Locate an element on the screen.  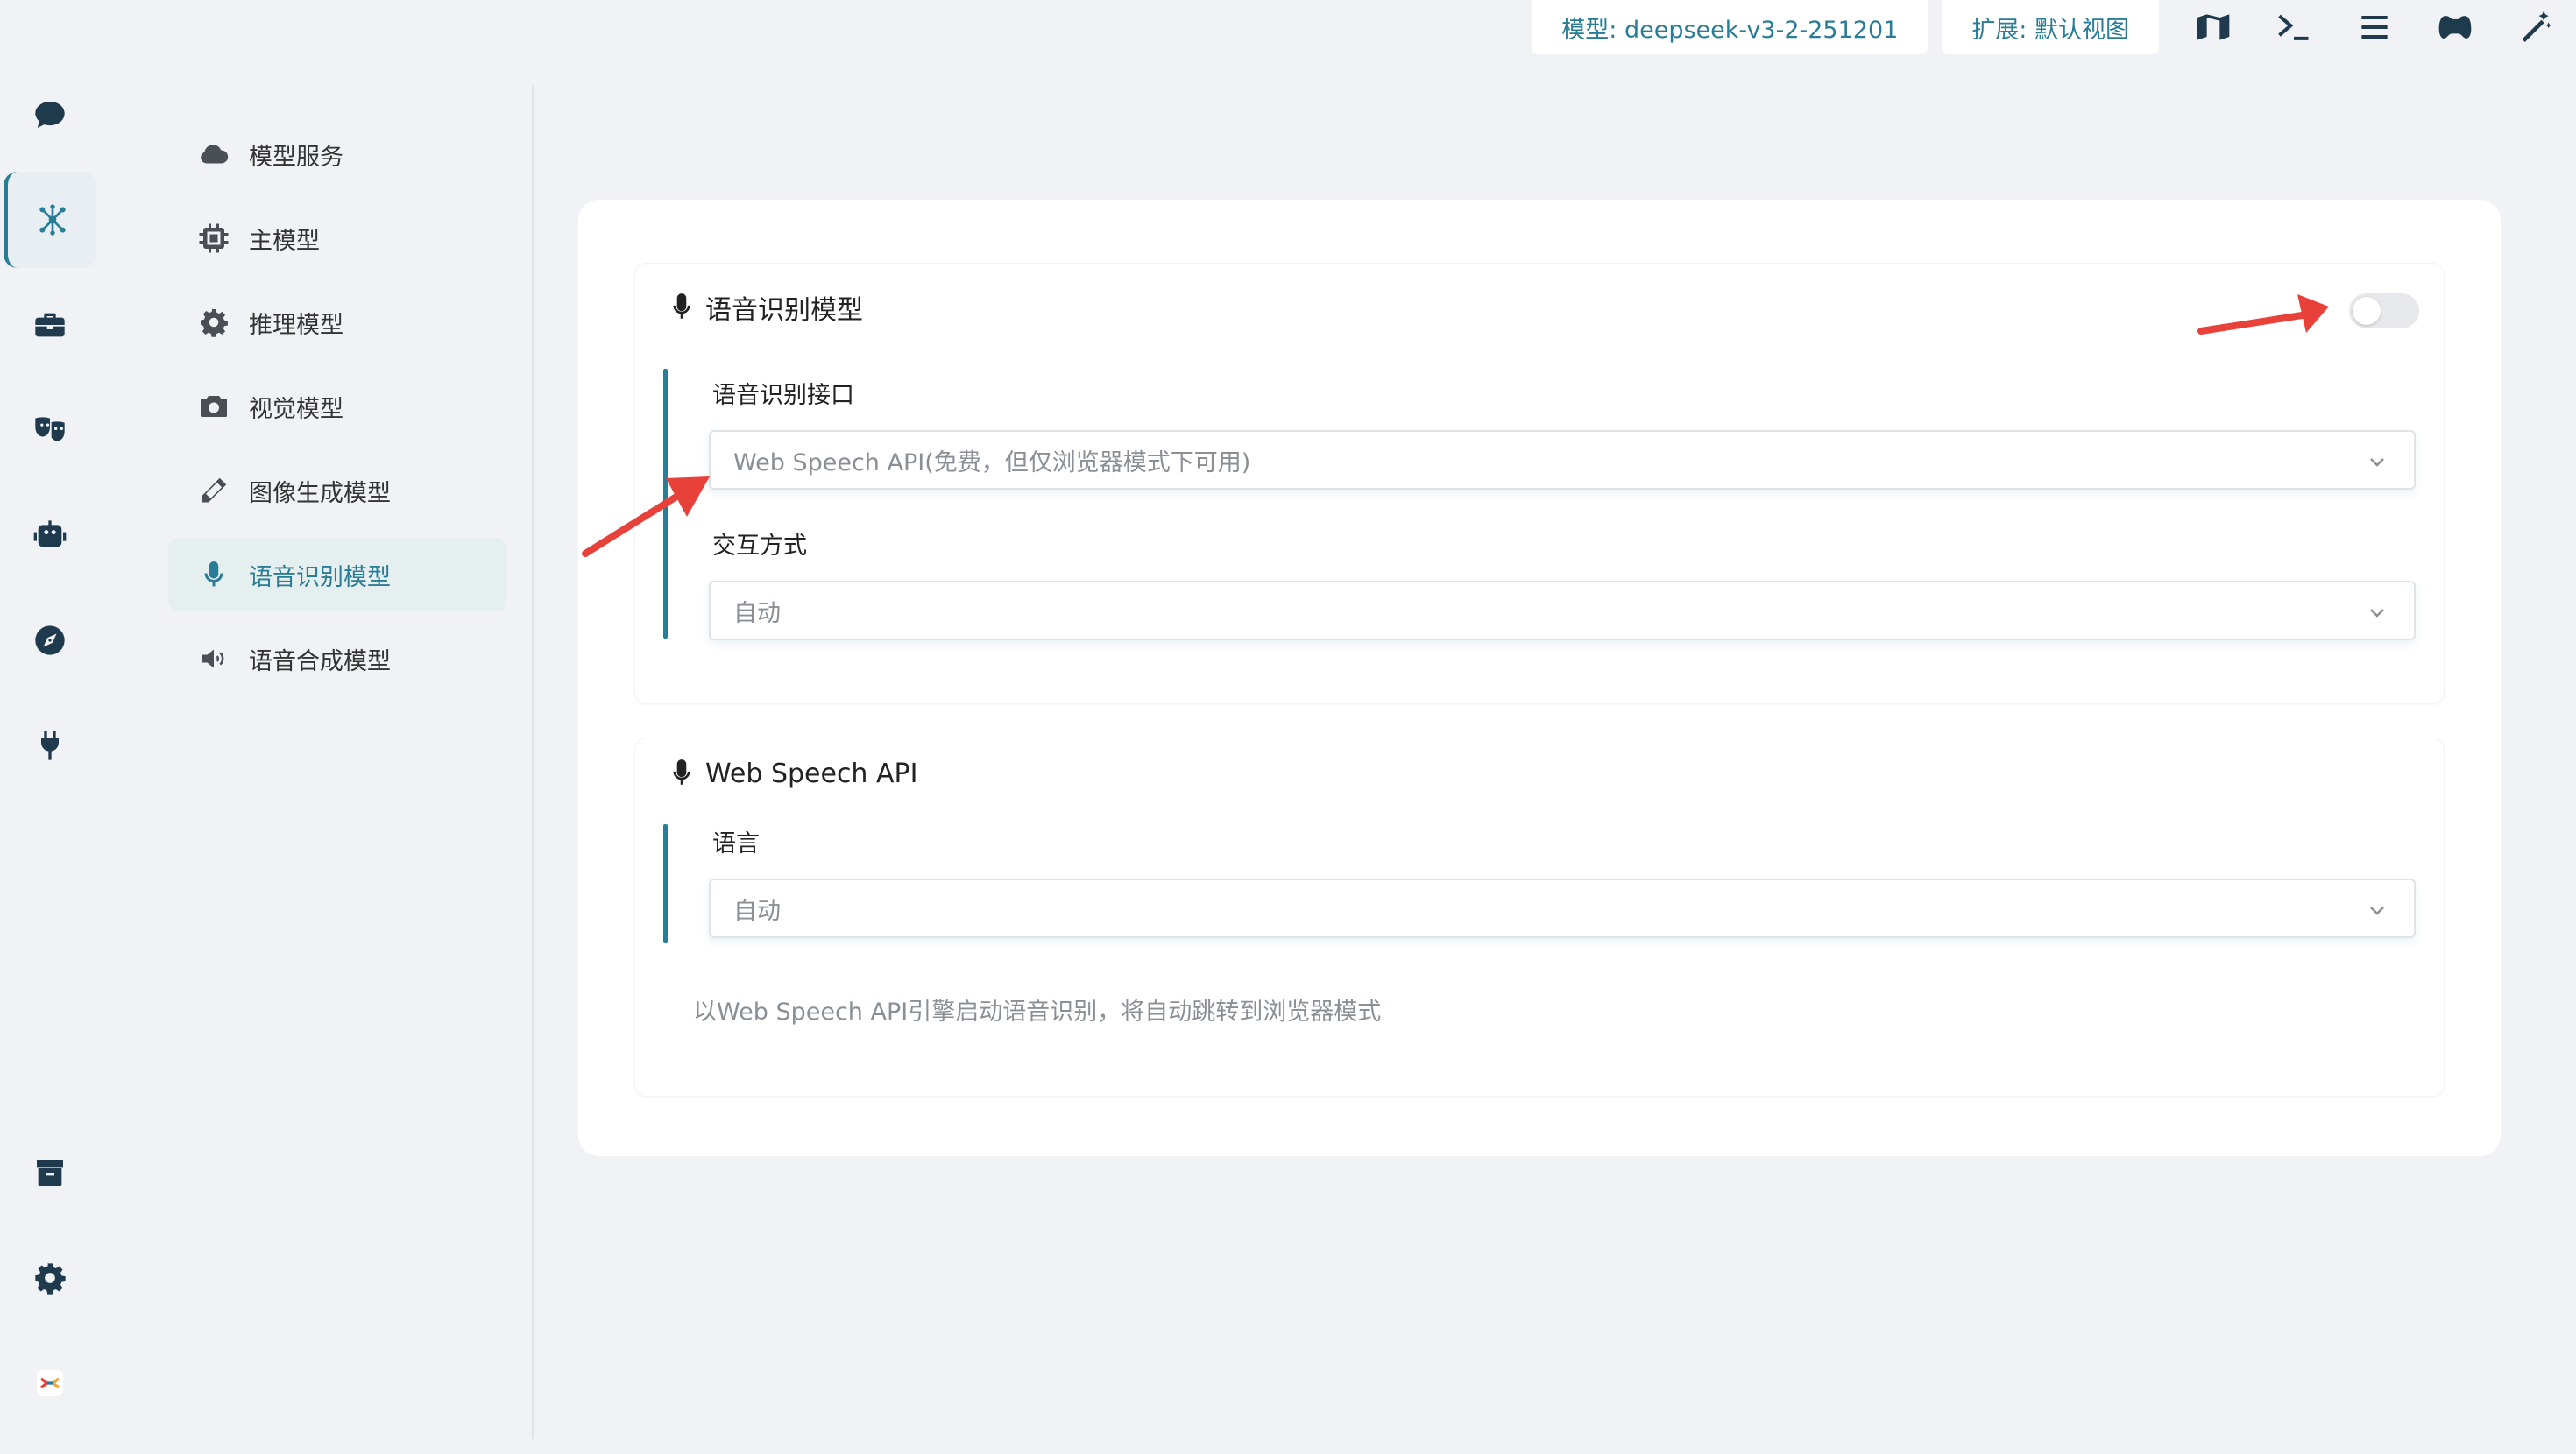
language-label: 语言 is located at coordinates (736, 844).